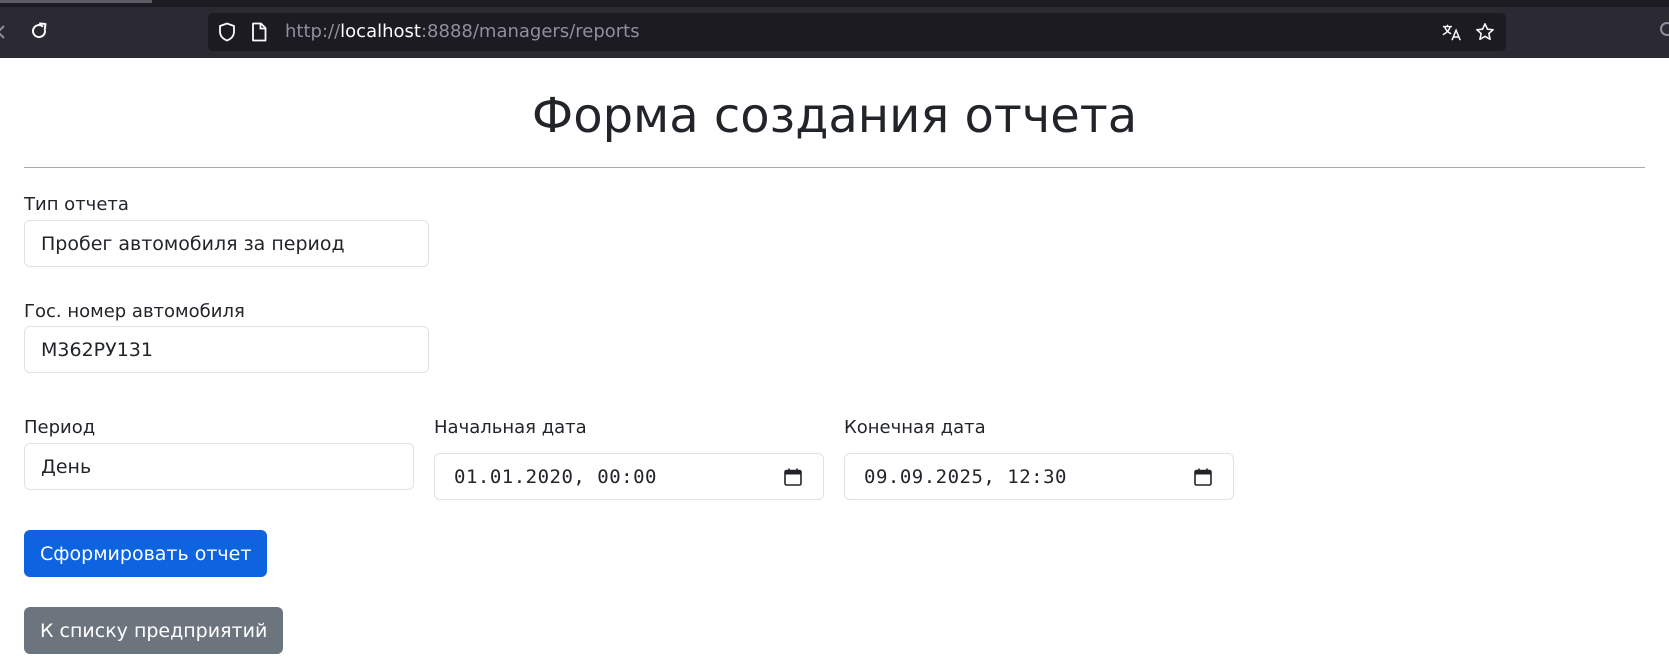 The width and height of the screenshot is (1669, 658). I want to click on generate-report-button: Сформировать отчет, so click(146, 553).